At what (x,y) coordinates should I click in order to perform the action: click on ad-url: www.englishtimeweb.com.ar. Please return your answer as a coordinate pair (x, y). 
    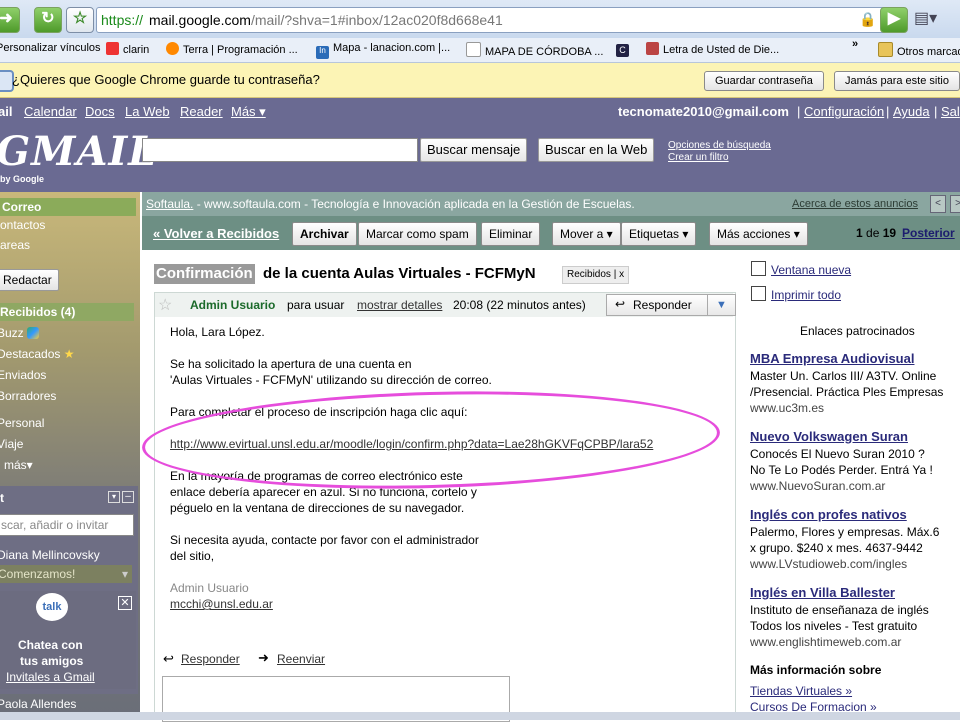
    Looking at the image, I should click on (825, 642).